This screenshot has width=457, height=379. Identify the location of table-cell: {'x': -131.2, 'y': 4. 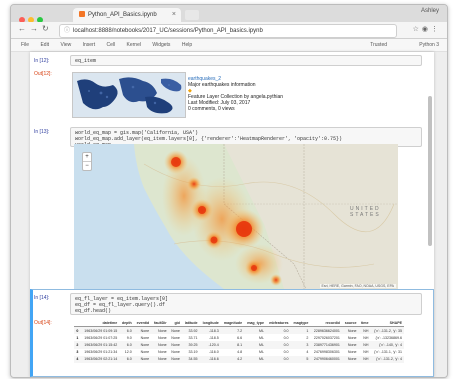
(387, 359).